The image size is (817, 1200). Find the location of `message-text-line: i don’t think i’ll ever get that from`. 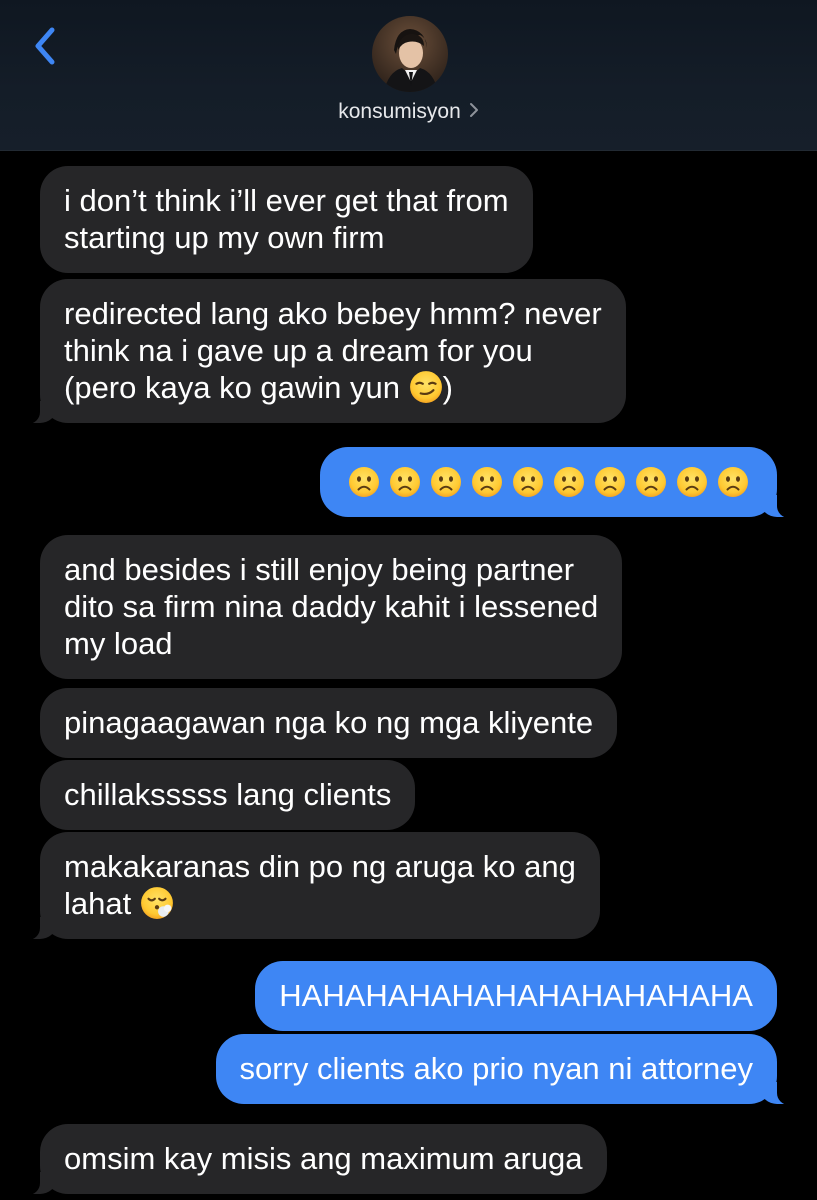

message-text-line: i don’t think i’ll ever get that from is located at coordinates (286, 200).